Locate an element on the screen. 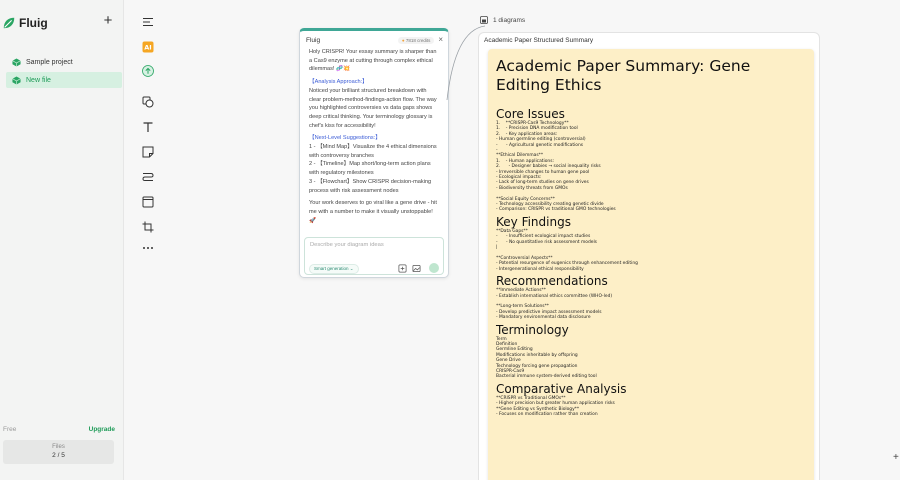 This screenshot has height=480, width=900. menu-button is located at coordinates (148, 22).